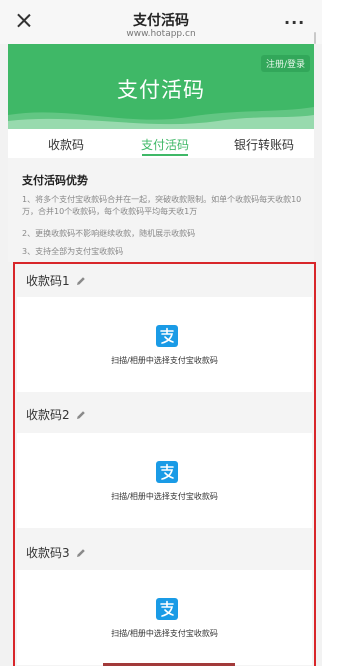 The height and width of the screenshot is (666, 339). I want to click on qr-code-header: 收款码3, so click(164, 552).